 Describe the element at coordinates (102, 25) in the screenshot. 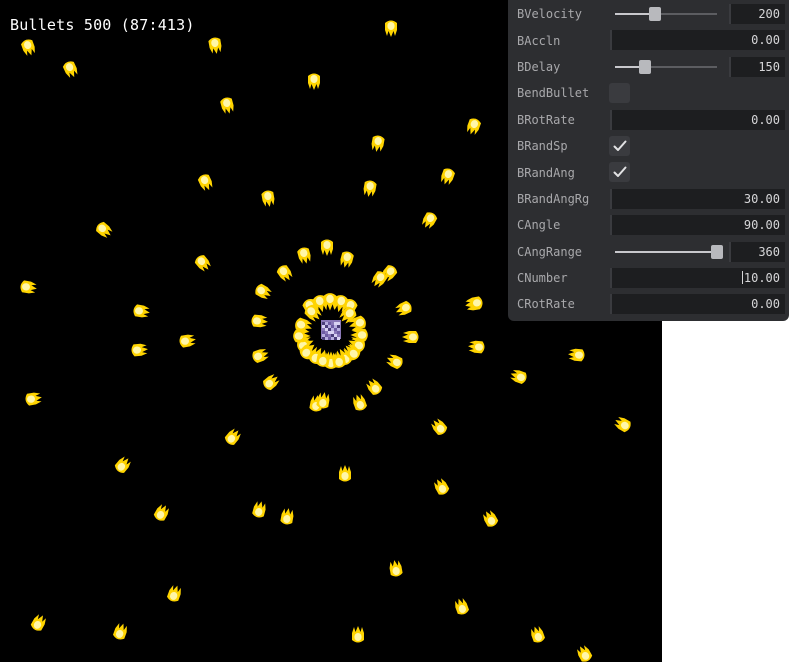

I see `bullet-counter: Bullets 500 (87:413)` at that location.